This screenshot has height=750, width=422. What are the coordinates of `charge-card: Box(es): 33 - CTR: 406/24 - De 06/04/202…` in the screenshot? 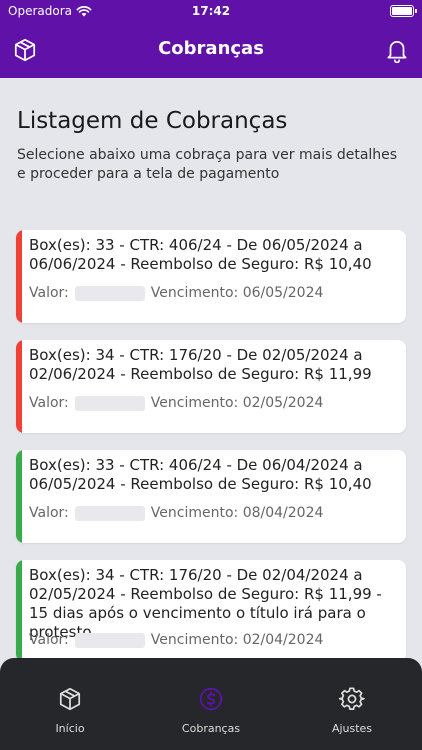 It's located at (211, 496).